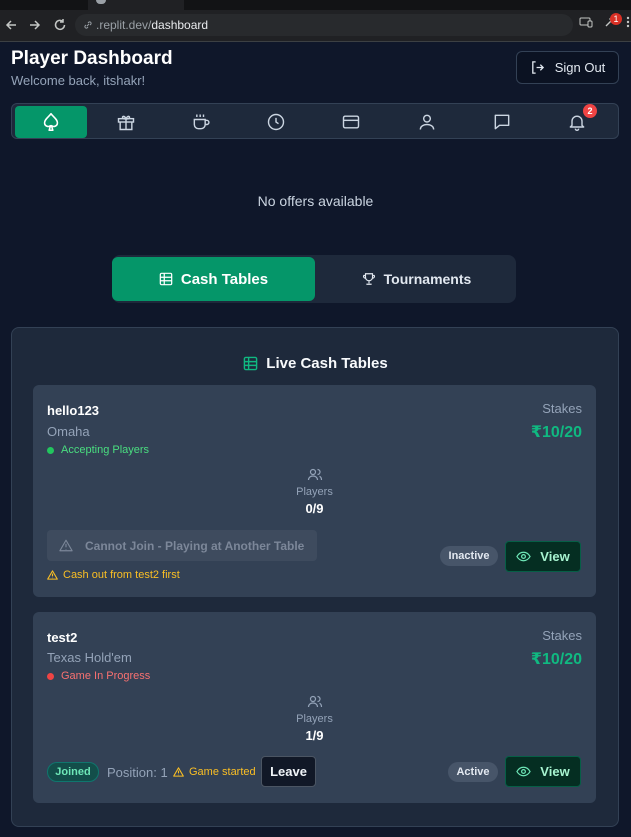 This screenshot has width=631, height=837. Describe the element at coordinates (537, 67) in the screenshot. I see `sign-out-icon` at that location.